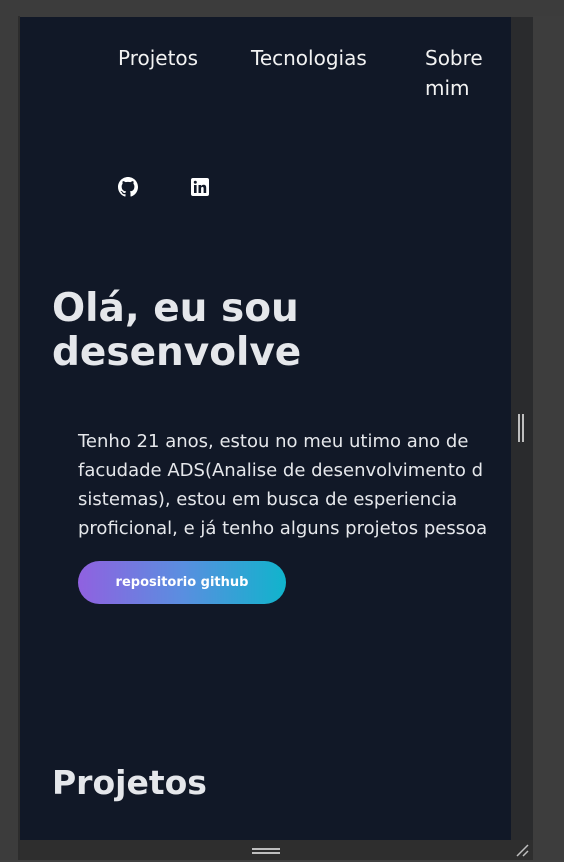 This screenshot has width=564, height=862. I want to click on nav-link-tecnologias: Tecnologias, so click(309, 58).